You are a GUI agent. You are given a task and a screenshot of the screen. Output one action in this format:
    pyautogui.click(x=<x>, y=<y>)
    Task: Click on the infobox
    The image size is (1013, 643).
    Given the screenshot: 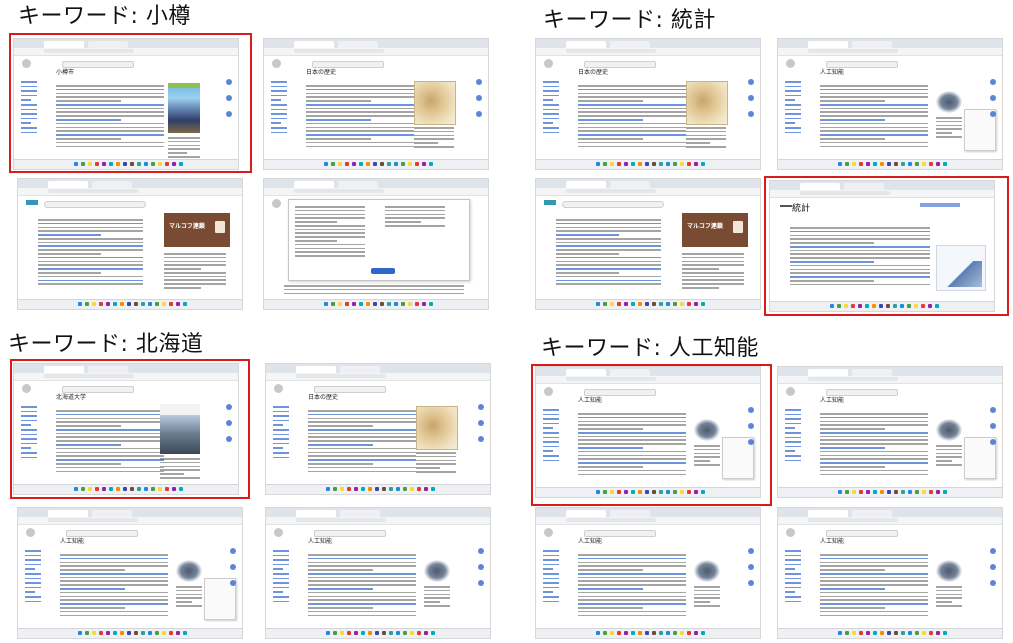 What is the action you would take?
    pyautogui.click(x=436, y=463)
    